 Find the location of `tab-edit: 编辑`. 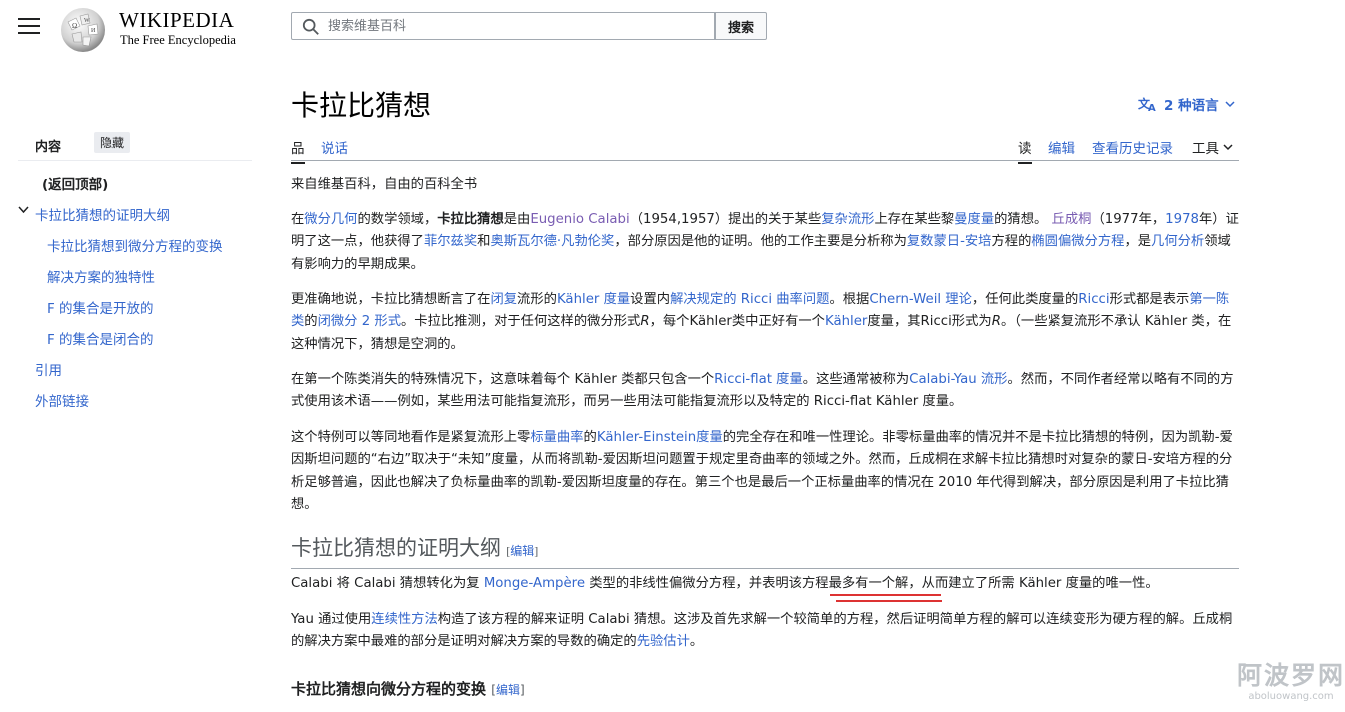

tab-edit: 编辑 is located at coordinates (1061, 147).